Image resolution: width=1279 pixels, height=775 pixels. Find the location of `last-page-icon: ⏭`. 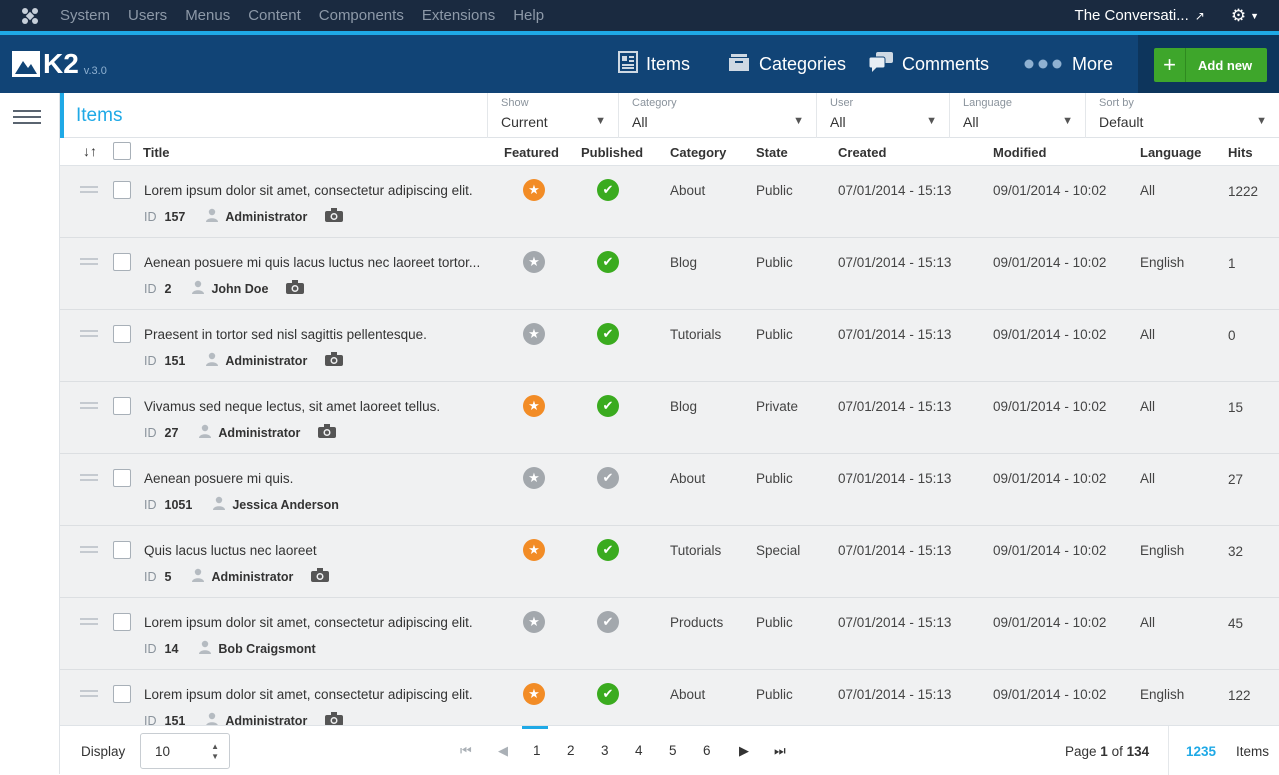

last-page-icon: ⏭ is located at coordinates (780, 751).